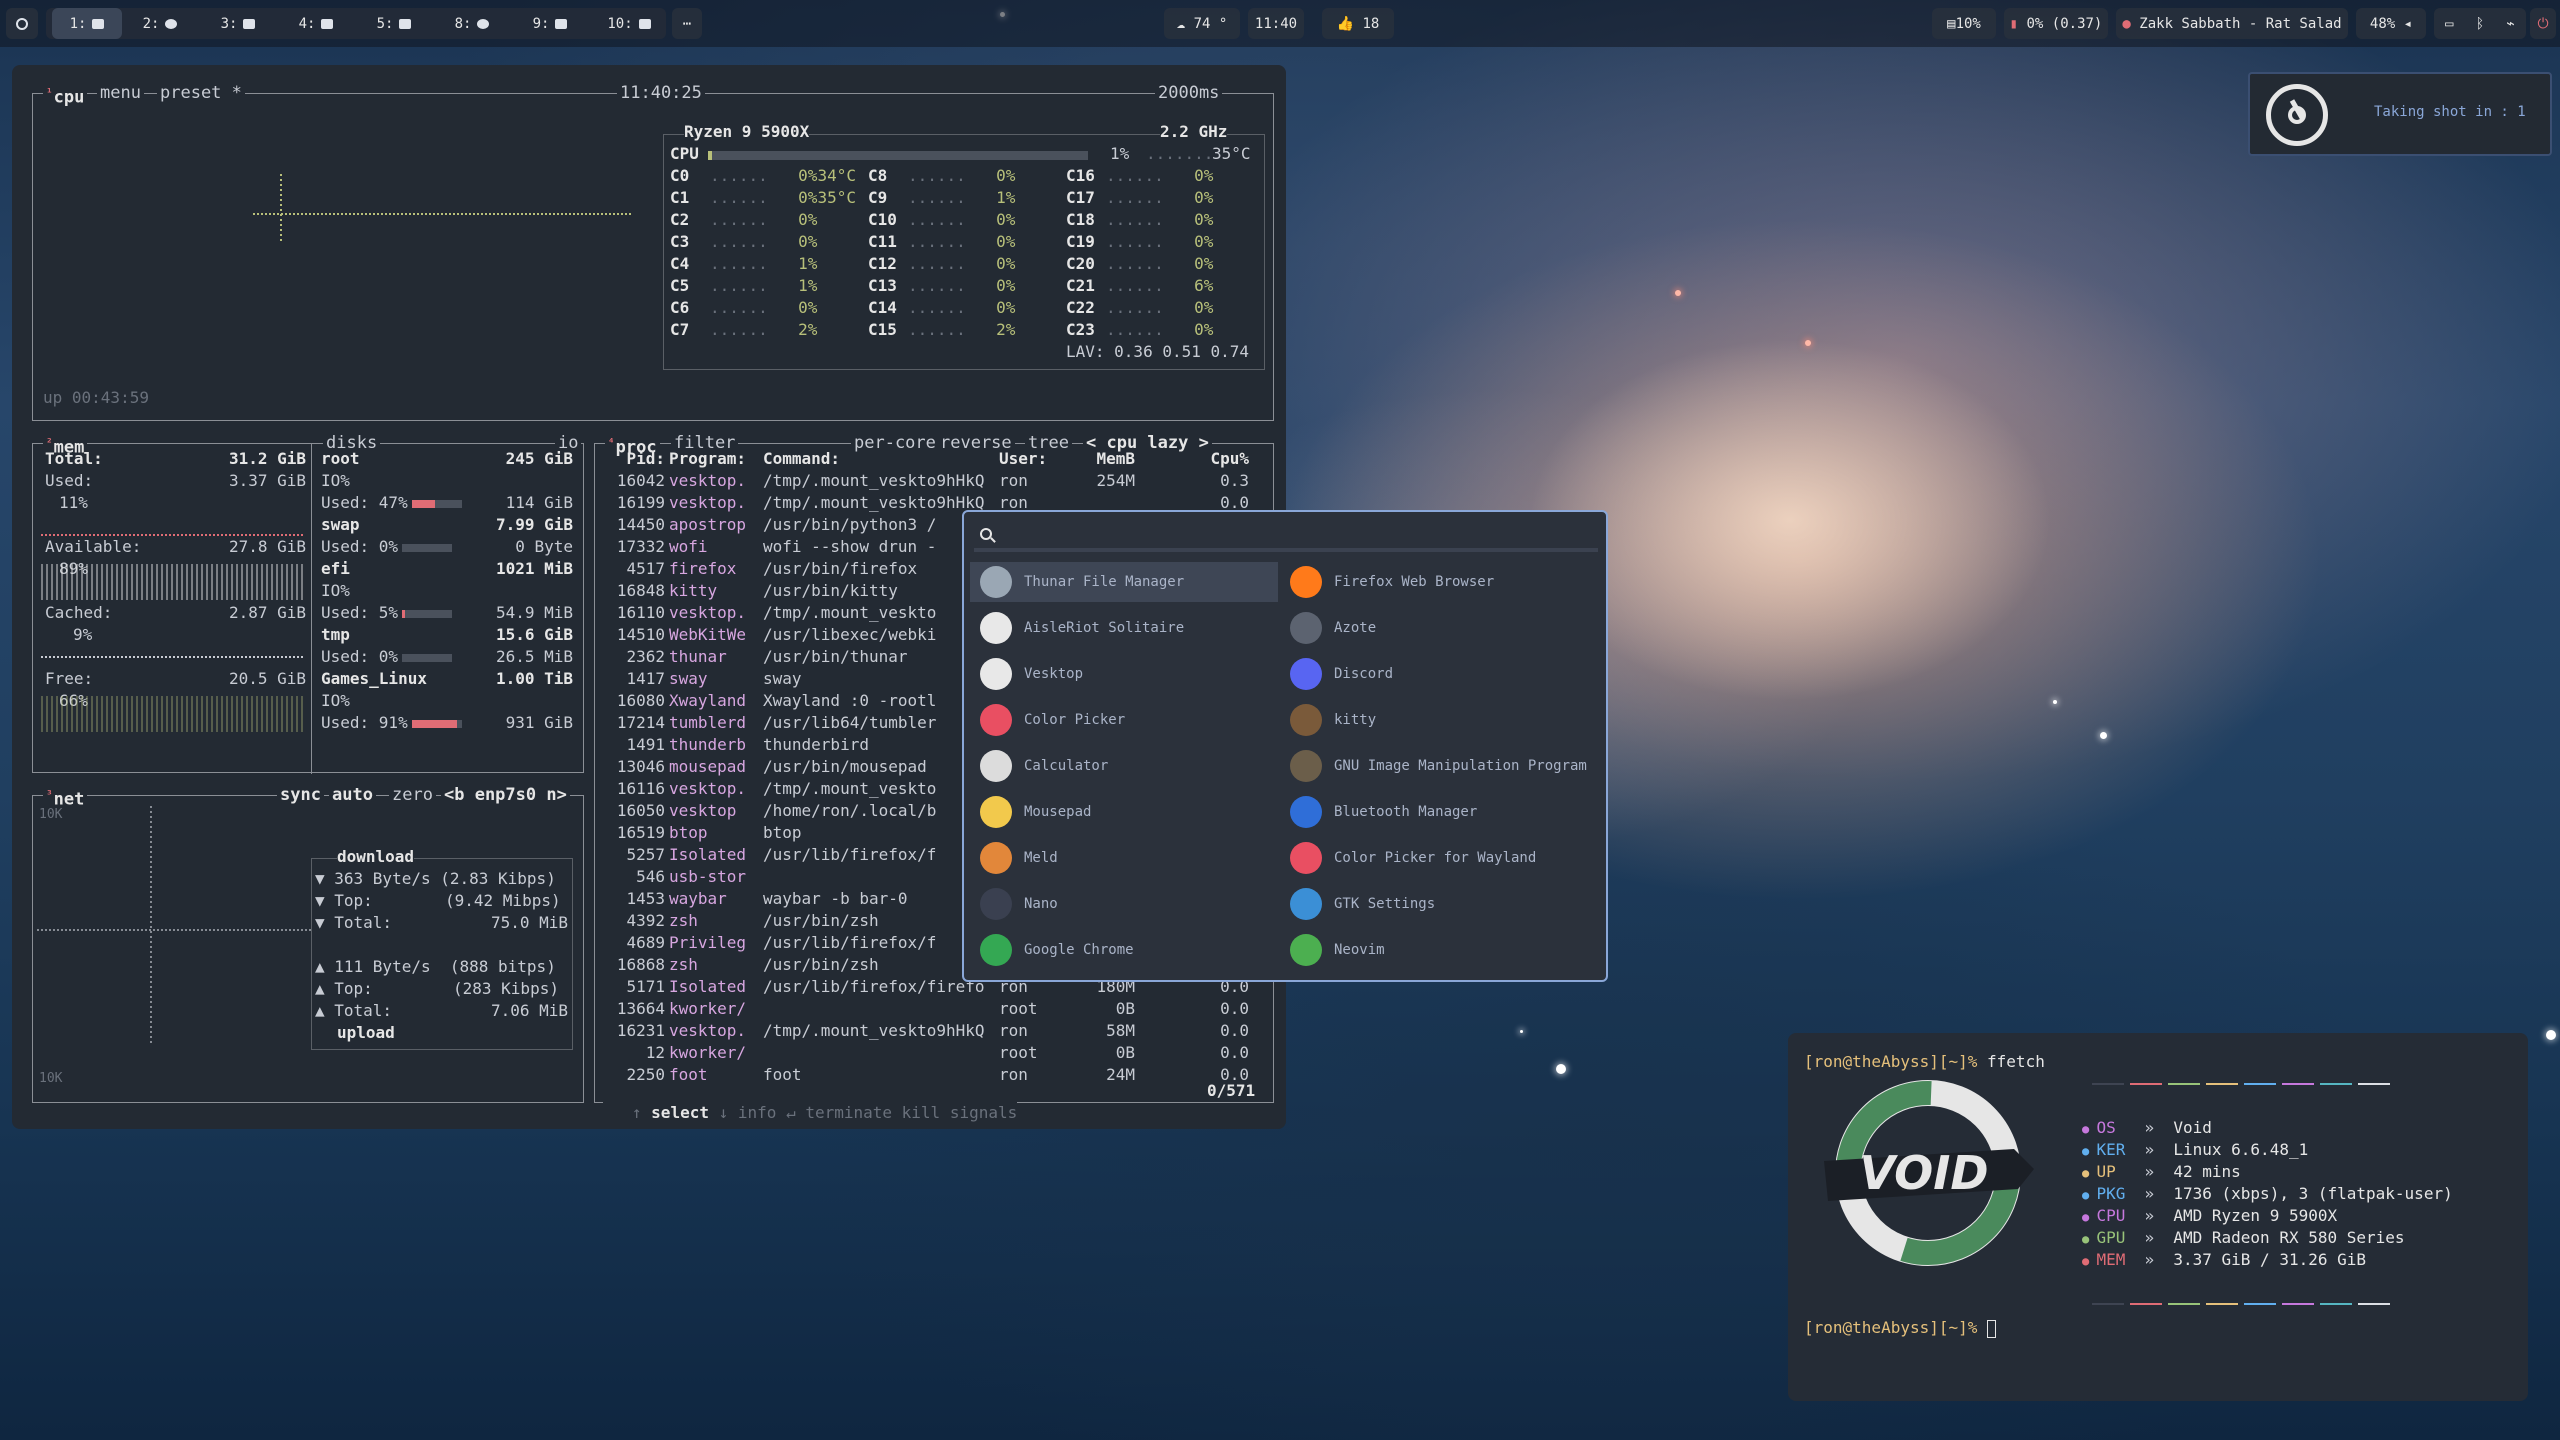 The height and width of the screenshot is (1440, 2560). Describe the element at coordinates (65, 95) in the screenshot. I see `cpu-box-title: ¹cpu` at that location.